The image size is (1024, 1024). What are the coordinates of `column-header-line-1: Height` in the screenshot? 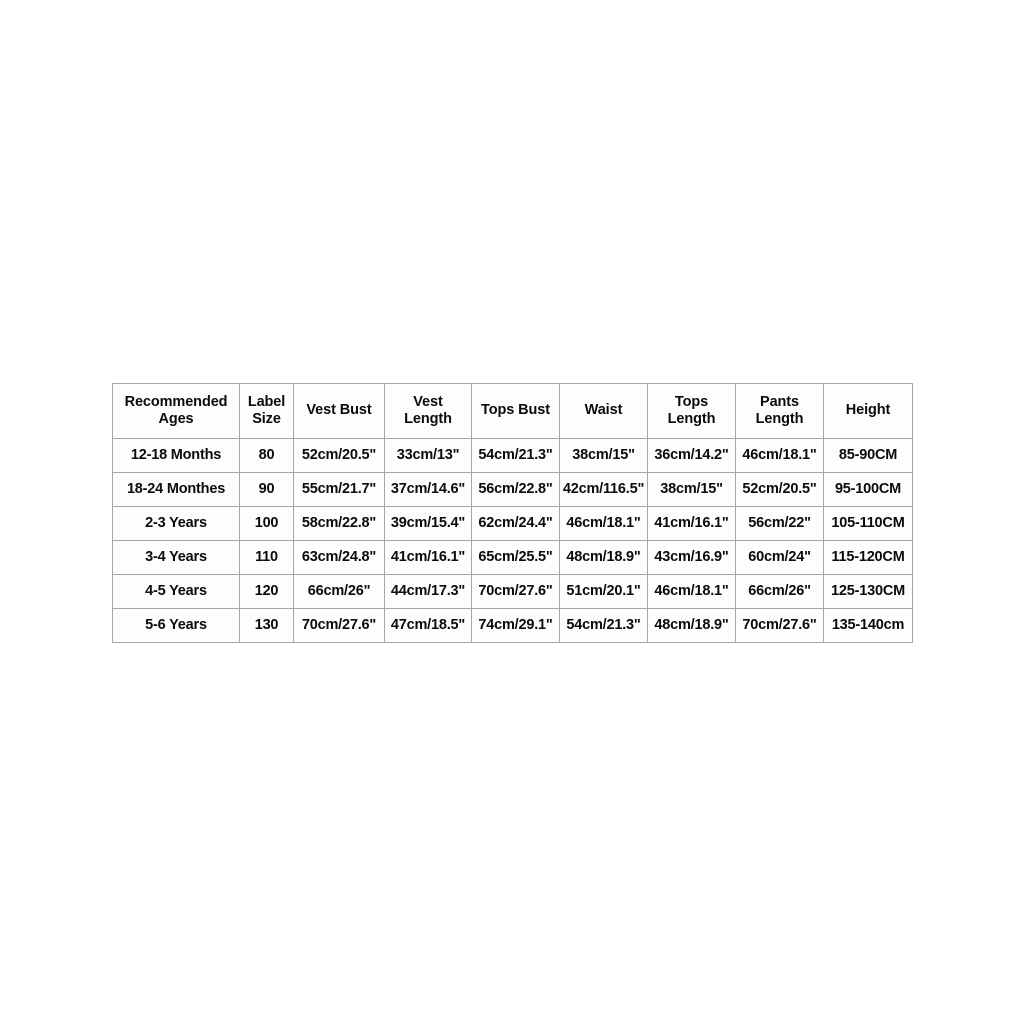 It's located at (868, 410).